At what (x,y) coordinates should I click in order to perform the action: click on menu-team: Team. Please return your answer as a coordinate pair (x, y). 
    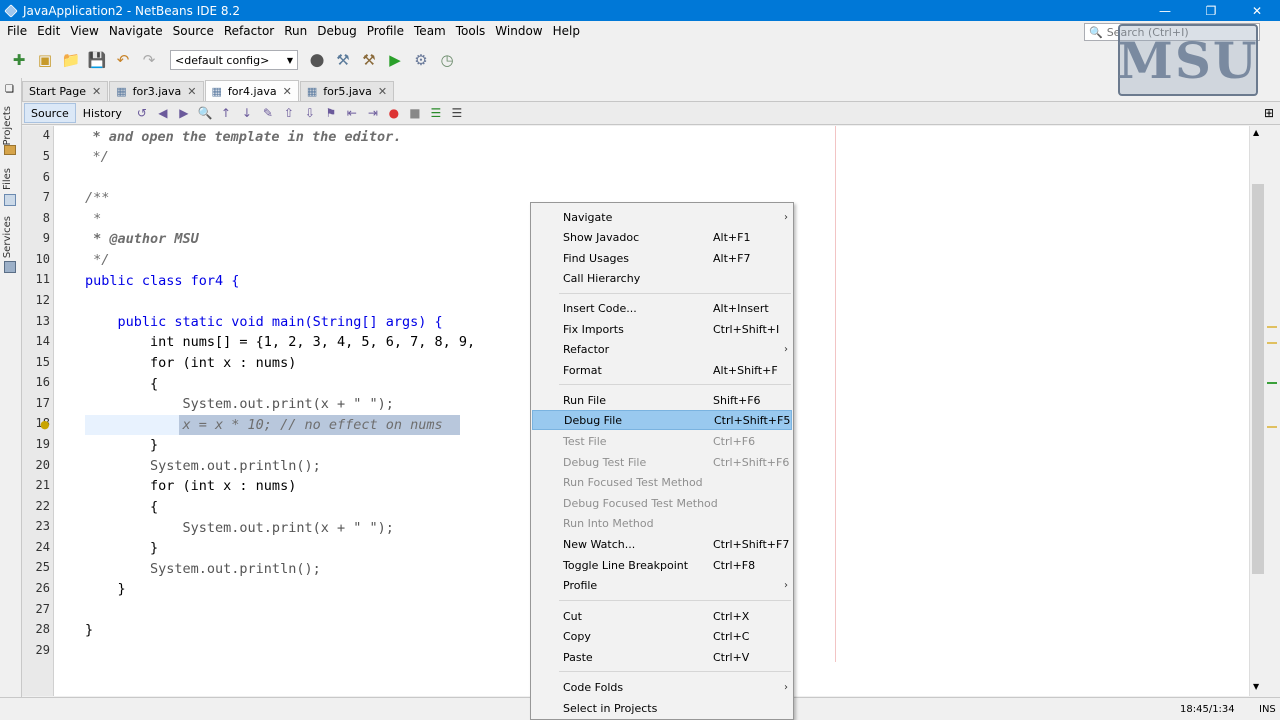
    Looking at the image, I should click on (430, 31).